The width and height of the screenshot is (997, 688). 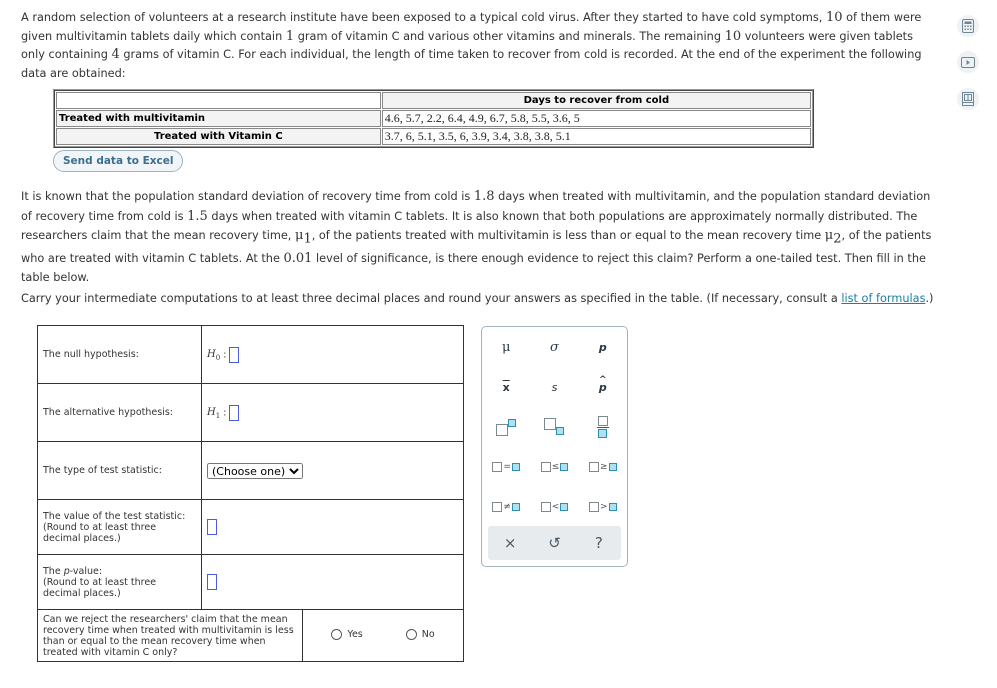 What do you see at coordinates (506, 387) in the screenshot?
I see `x-bar-button: x` at bounding box center [506, 387].